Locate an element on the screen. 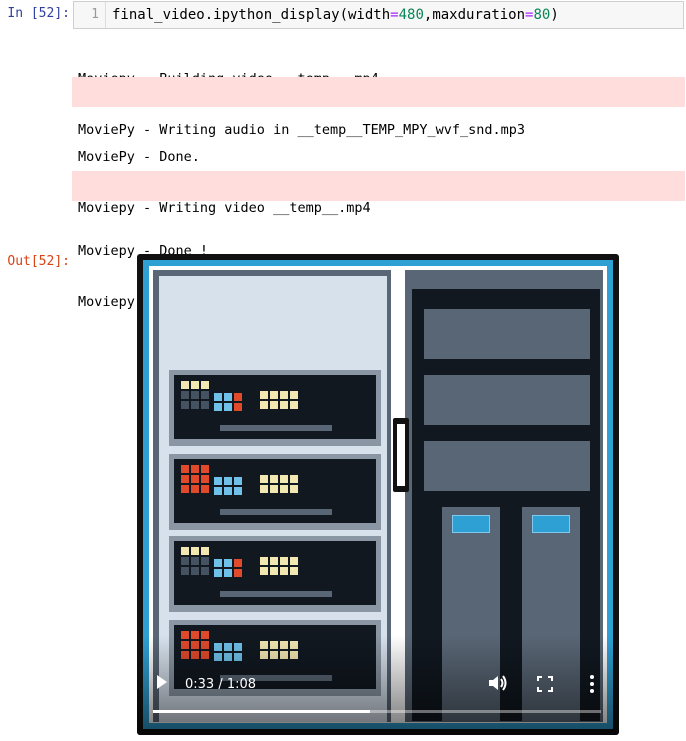  output-line: MoviePy - Done. is located at coordinates (139, 157).